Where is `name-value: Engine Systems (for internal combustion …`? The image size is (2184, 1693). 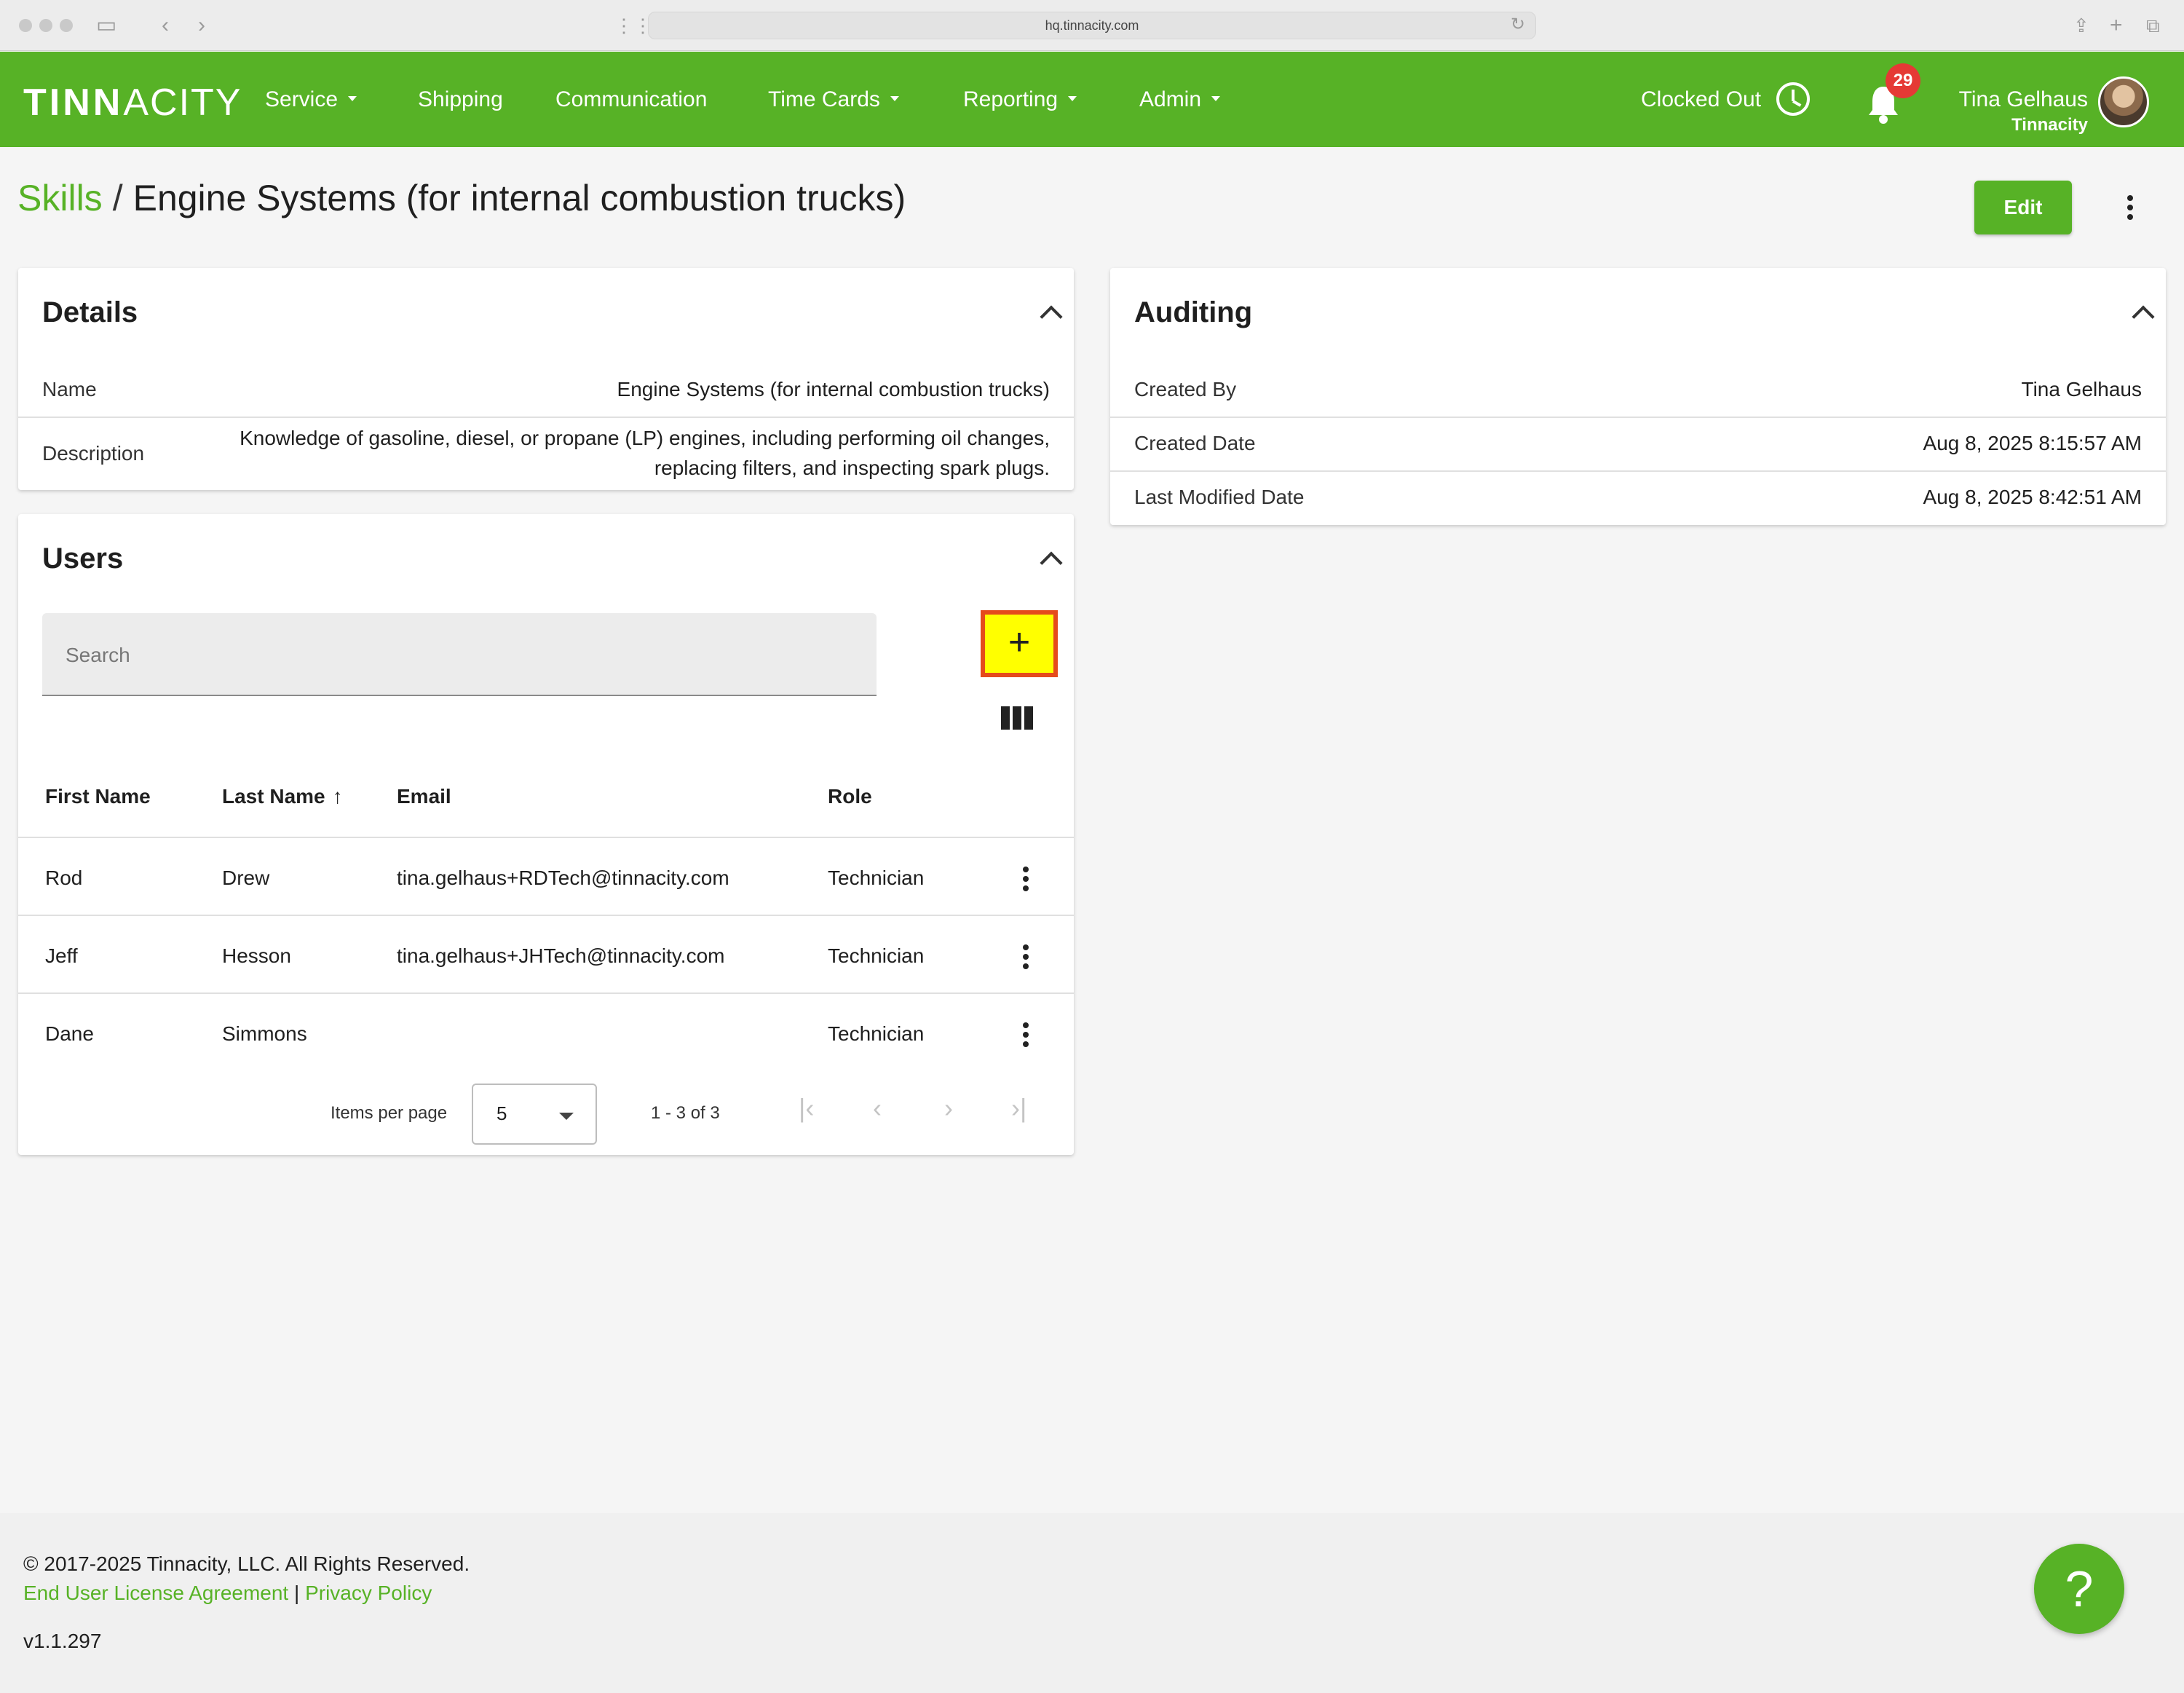 name-value: Engine Systems (for internal combustion … is located at coordinates (833, 389).